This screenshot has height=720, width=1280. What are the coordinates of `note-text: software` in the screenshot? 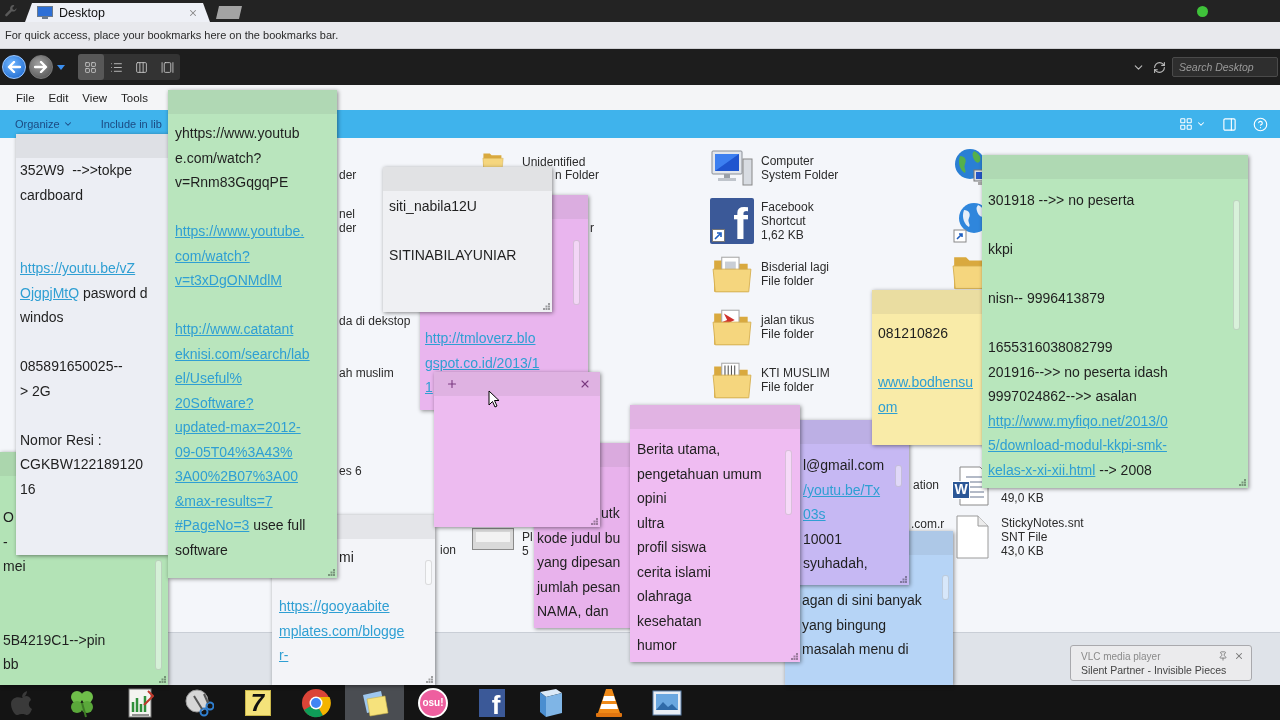 It's located at (201, 549).